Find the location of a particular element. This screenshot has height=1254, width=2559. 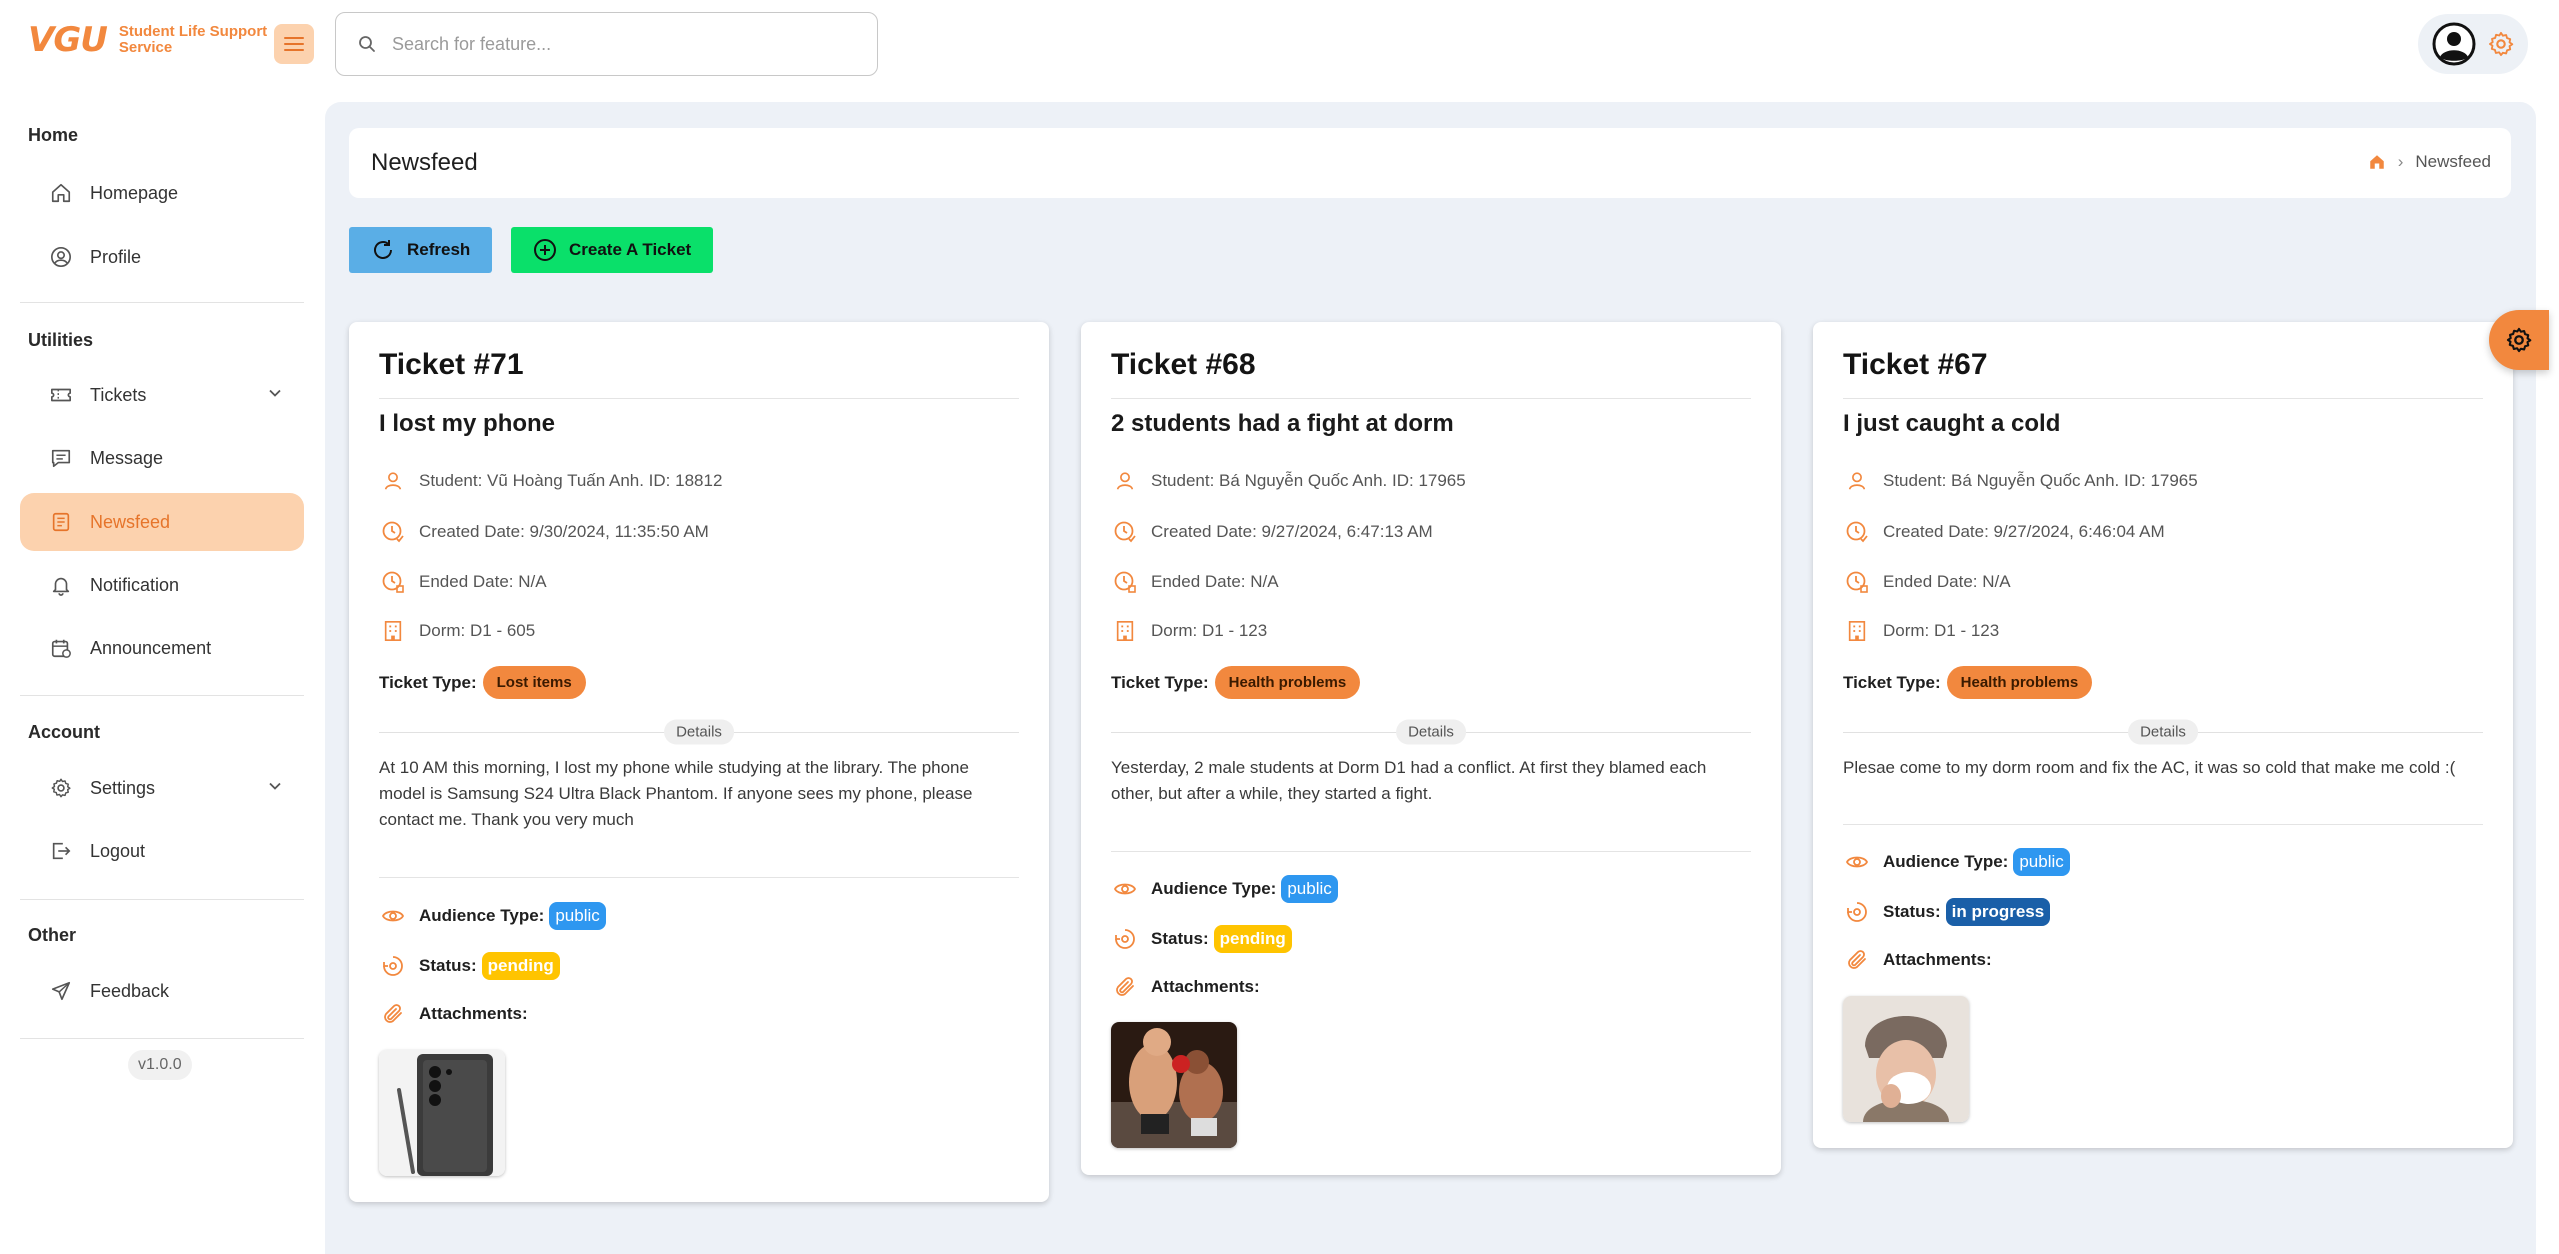

section-title-account: Account is located at coordinates (64, 732).